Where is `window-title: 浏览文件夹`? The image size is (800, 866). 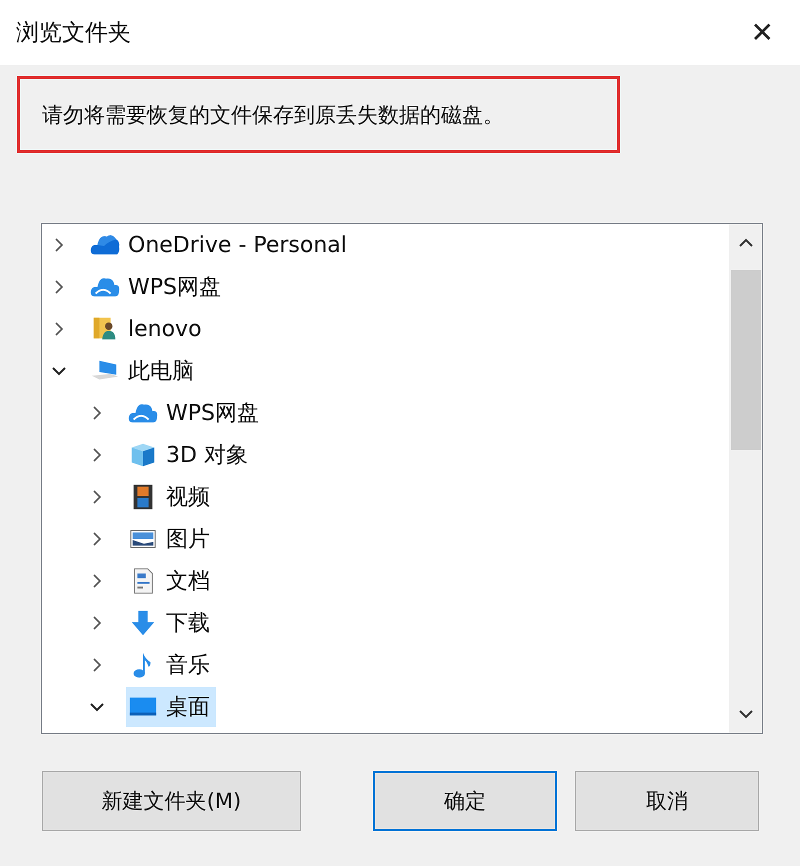 window-title: 浏览文件夹 is located at coordinates (73, 33).